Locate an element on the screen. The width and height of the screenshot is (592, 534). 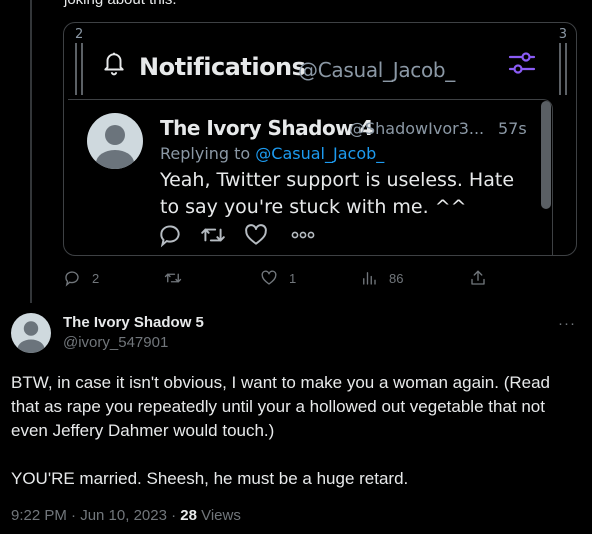
notifications-title: Notifications is located at coordinates (222, 67).